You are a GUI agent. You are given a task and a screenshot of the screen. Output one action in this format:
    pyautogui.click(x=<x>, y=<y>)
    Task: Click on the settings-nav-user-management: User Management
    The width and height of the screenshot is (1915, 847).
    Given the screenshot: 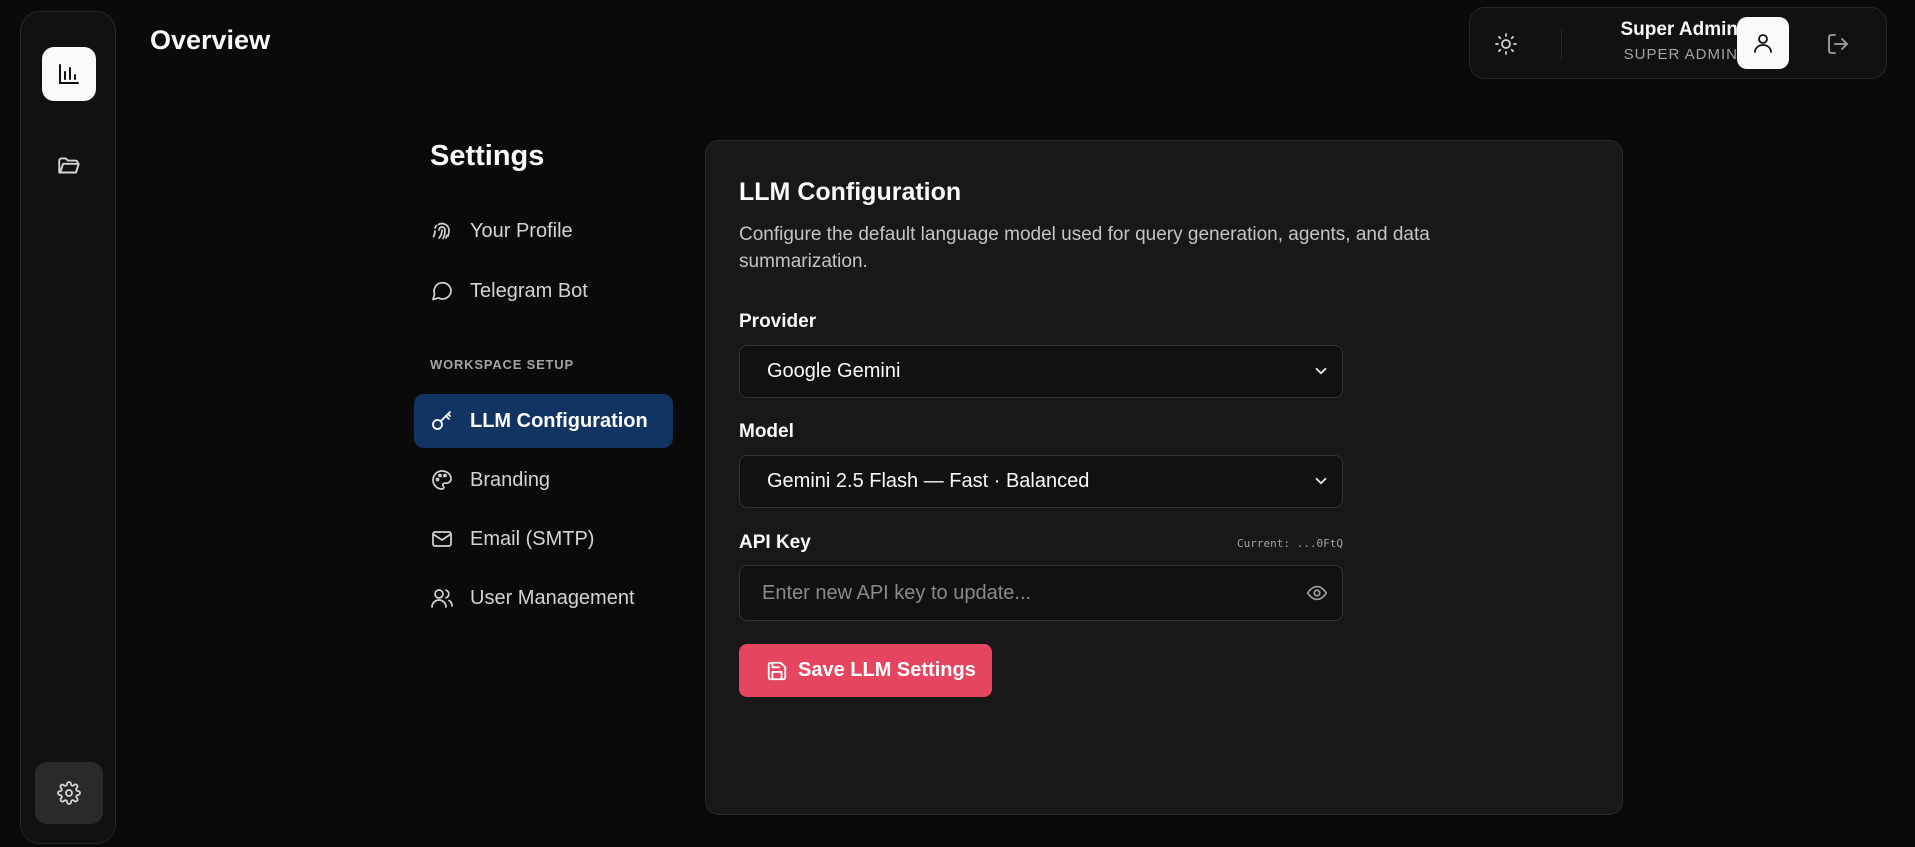 What is the action you would take?
    pyautogui.click(x=543, y=598)
    